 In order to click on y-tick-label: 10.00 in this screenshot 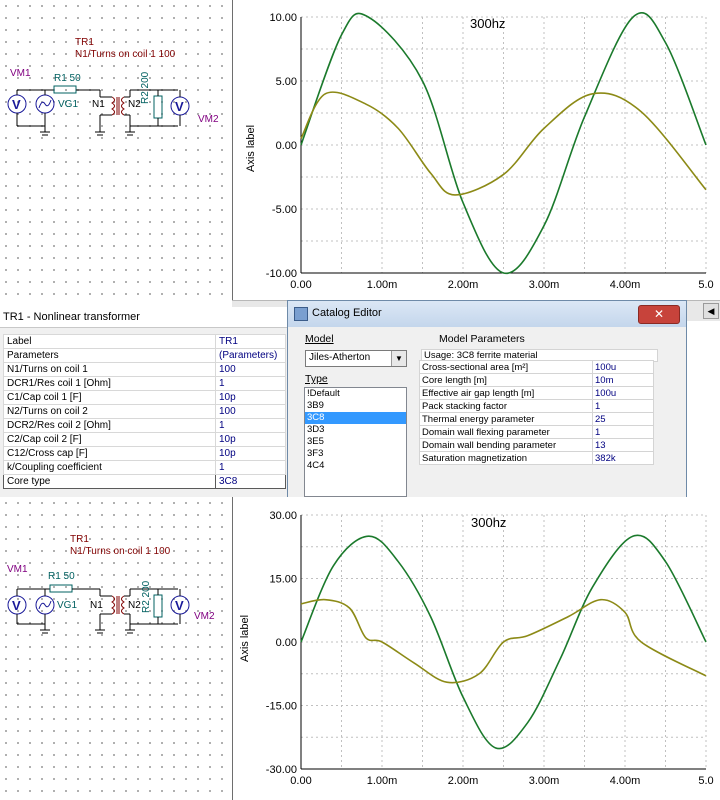, I will do `click(283, 18)`.